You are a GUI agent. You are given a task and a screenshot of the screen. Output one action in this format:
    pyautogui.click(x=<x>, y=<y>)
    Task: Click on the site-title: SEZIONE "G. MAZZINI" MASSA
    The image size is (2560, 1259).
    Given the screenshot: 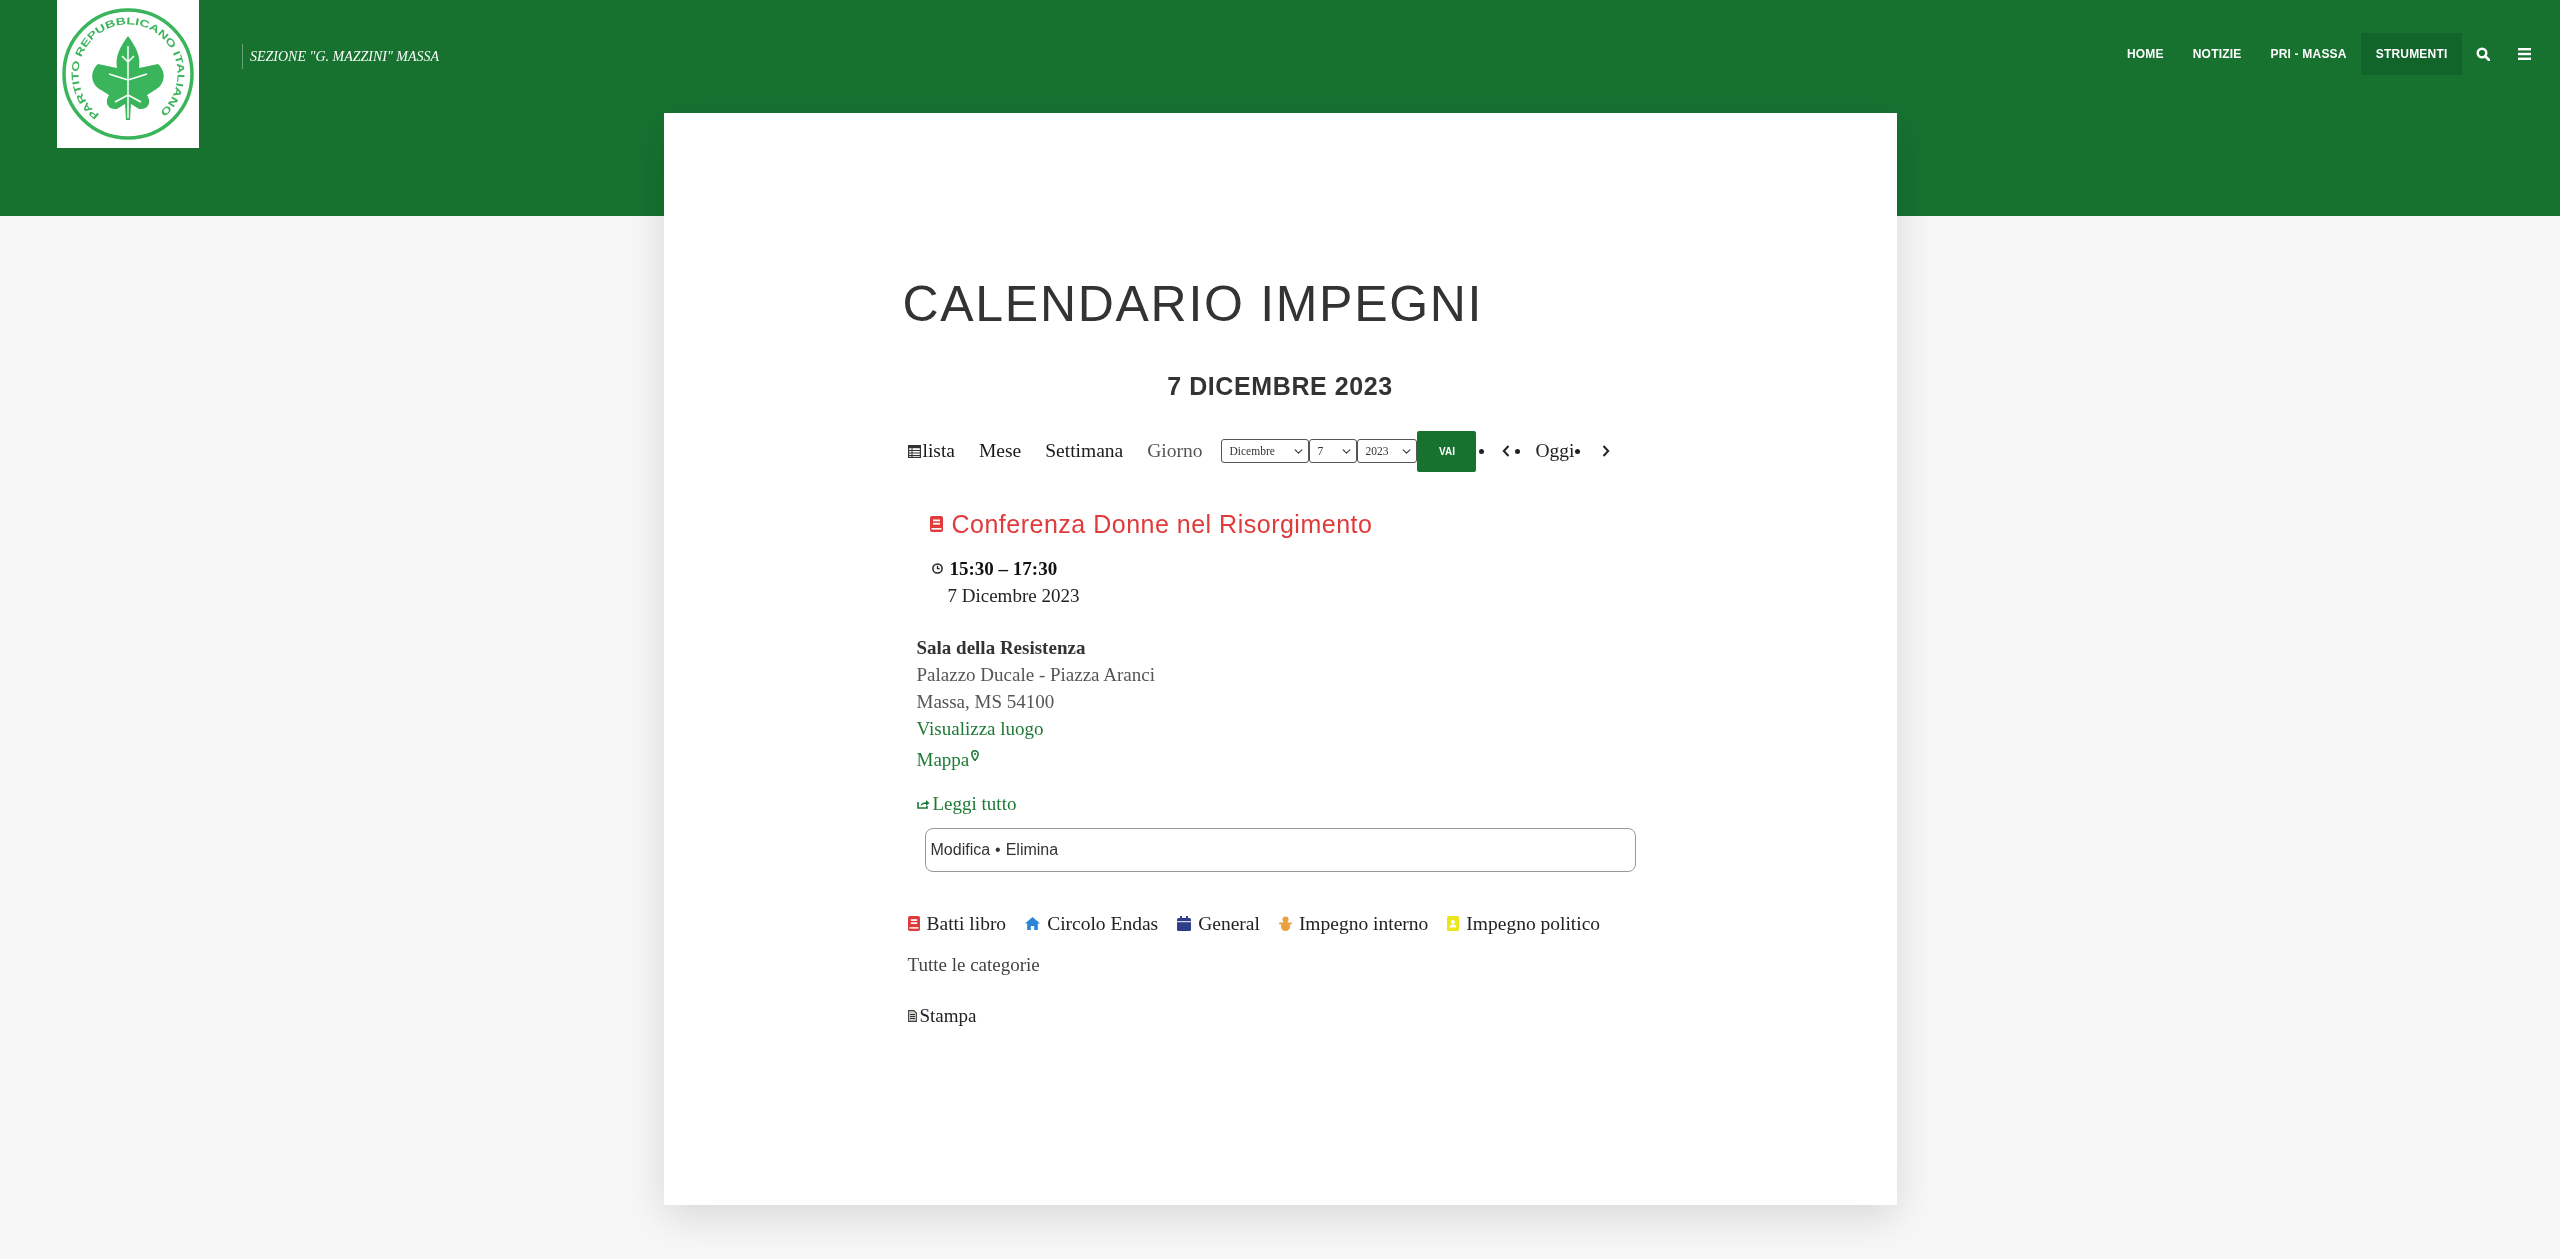 What is the action you would take?
    pyautogui.click(x=345, y=56)
    